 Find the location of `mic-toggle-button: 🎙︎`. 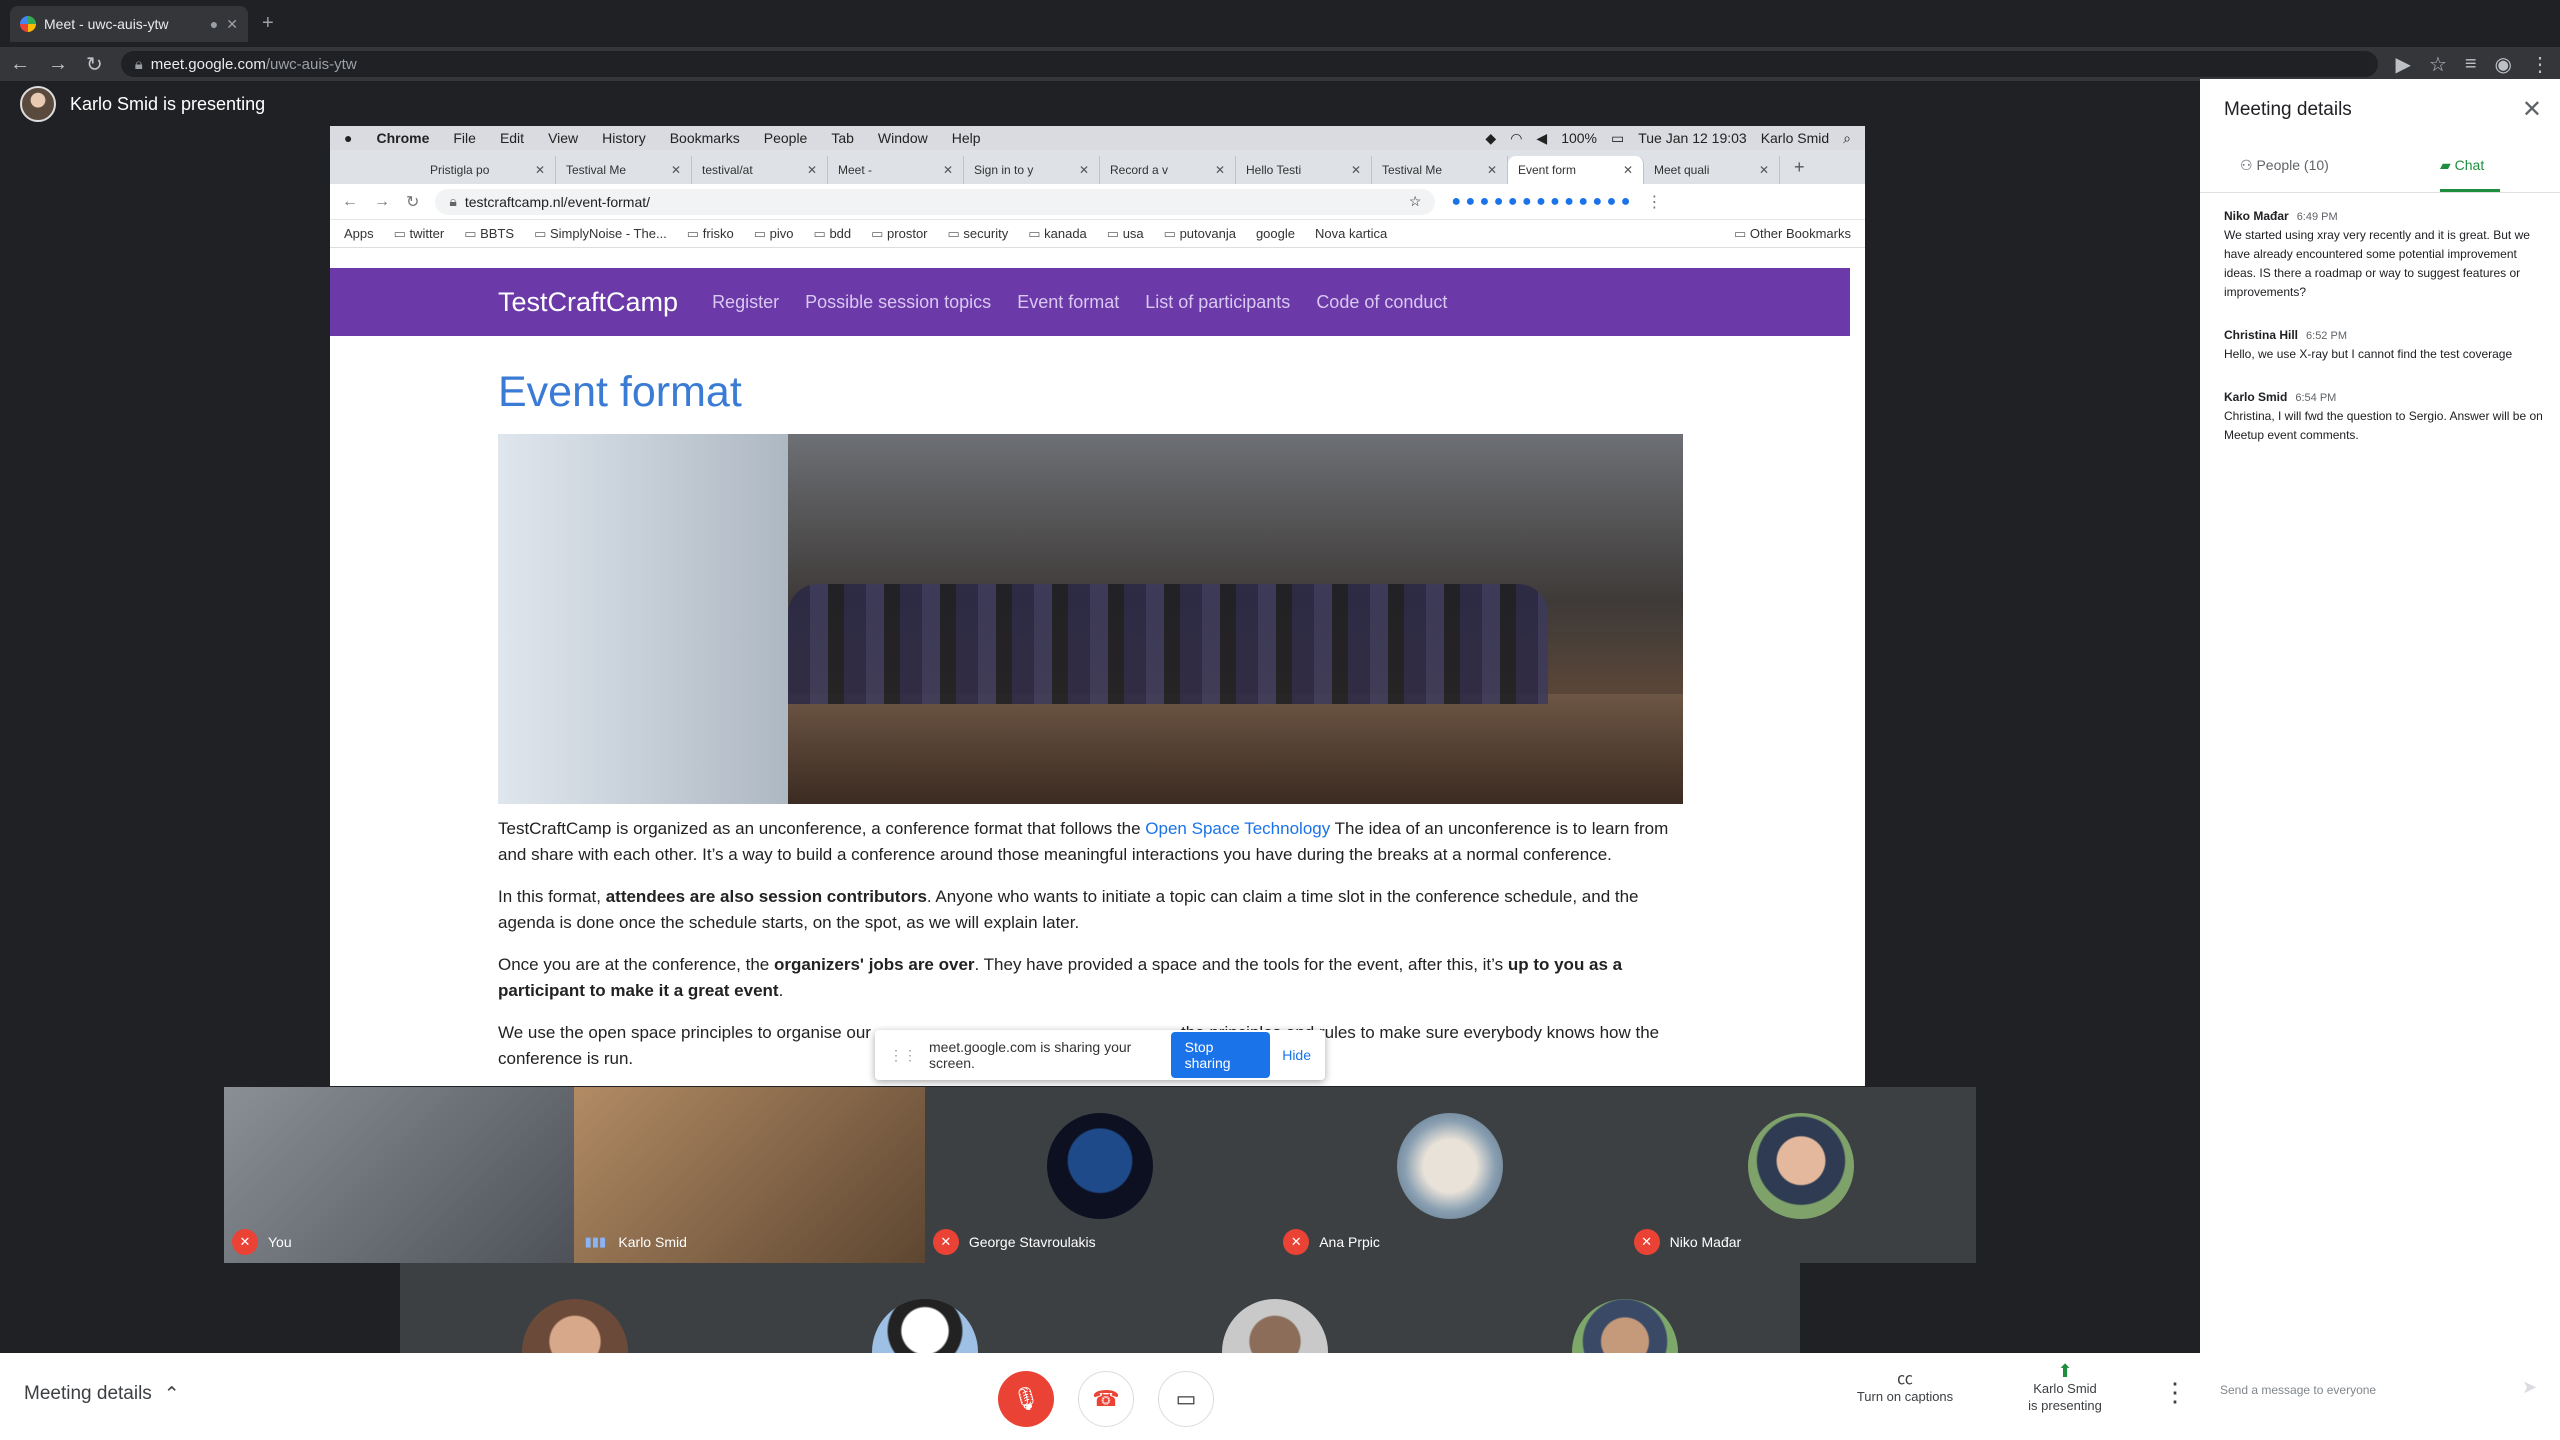

mic-toggle-button: 🎙︎ is located at coordinates (1026, 1399).